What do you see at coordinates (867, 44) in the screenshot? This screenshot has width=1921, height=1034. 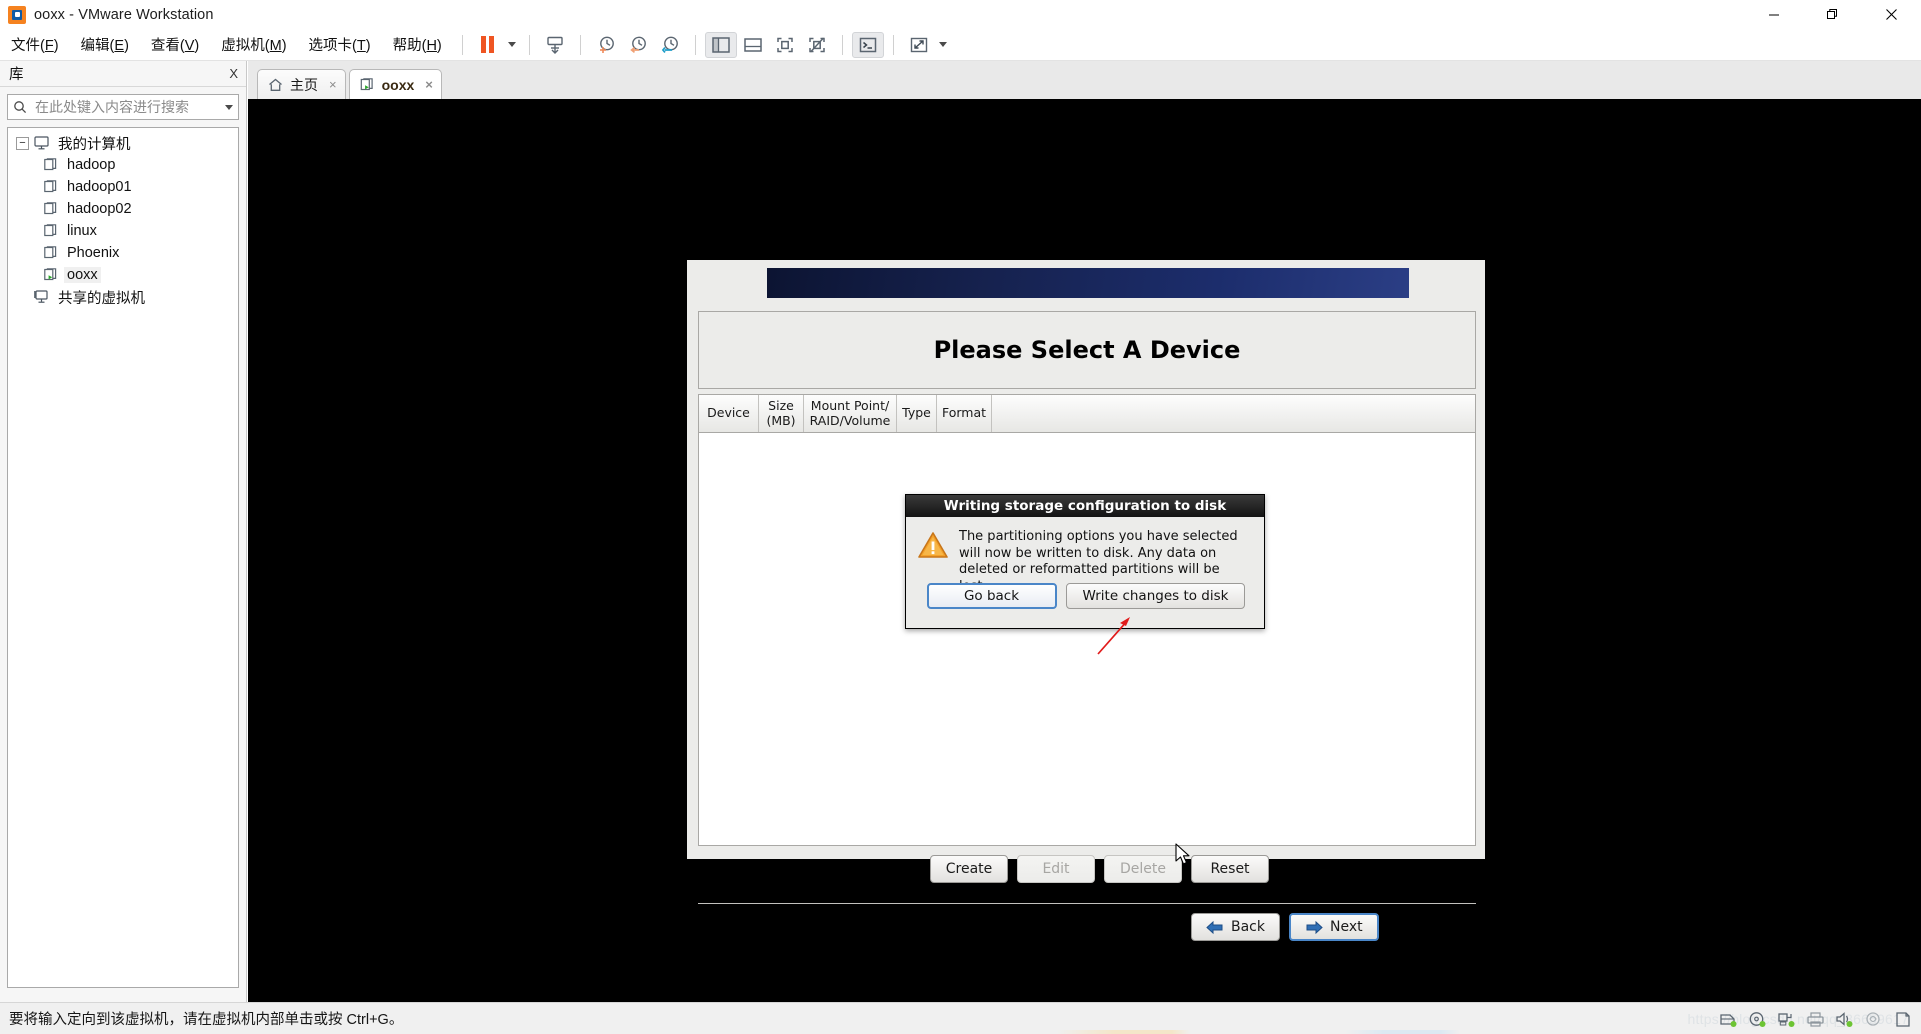 I see `console-button` at bounding box center [867, 44].